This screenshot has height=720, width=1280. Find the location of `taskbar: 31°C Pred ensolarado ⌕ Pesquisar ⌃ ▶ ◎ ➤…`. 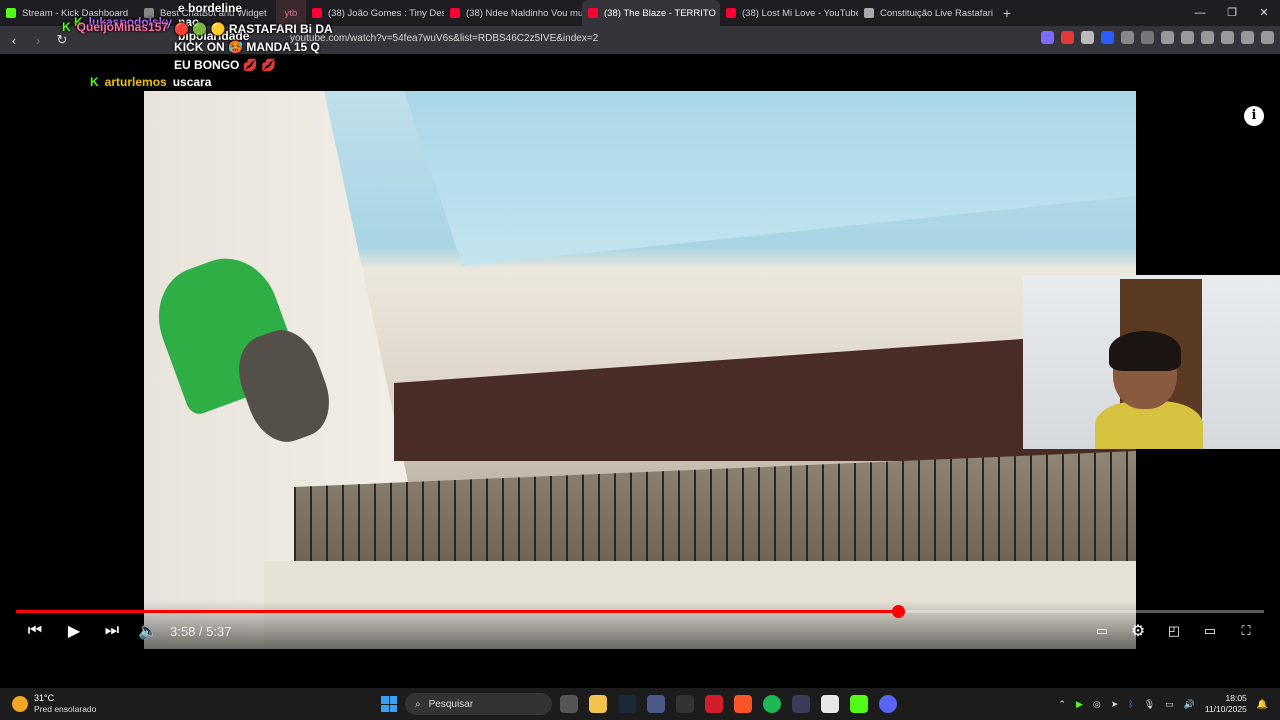

taskbar: 31°C Pred ensolarado ⌕ Pesquisar ⌃ ▶ ◎ ➤… is located at coordinates (640, 704).